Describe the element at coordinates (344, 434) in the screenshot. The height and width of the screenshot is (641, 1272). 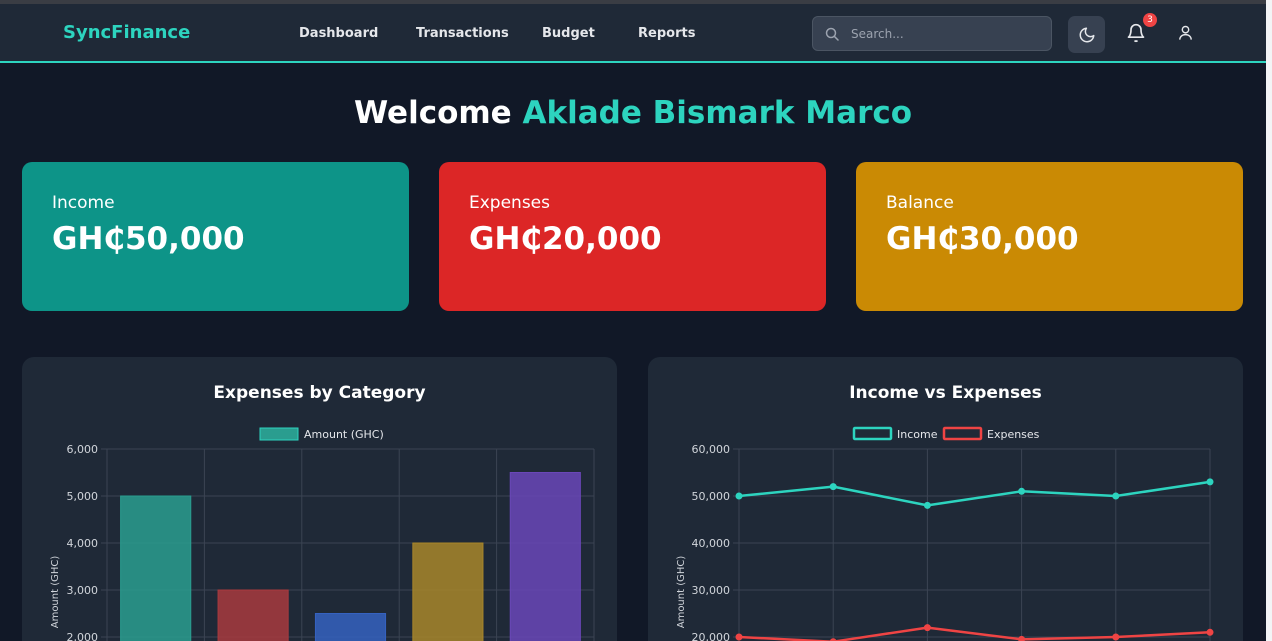
I see `legend-label: Amount (GHC)` at that location.